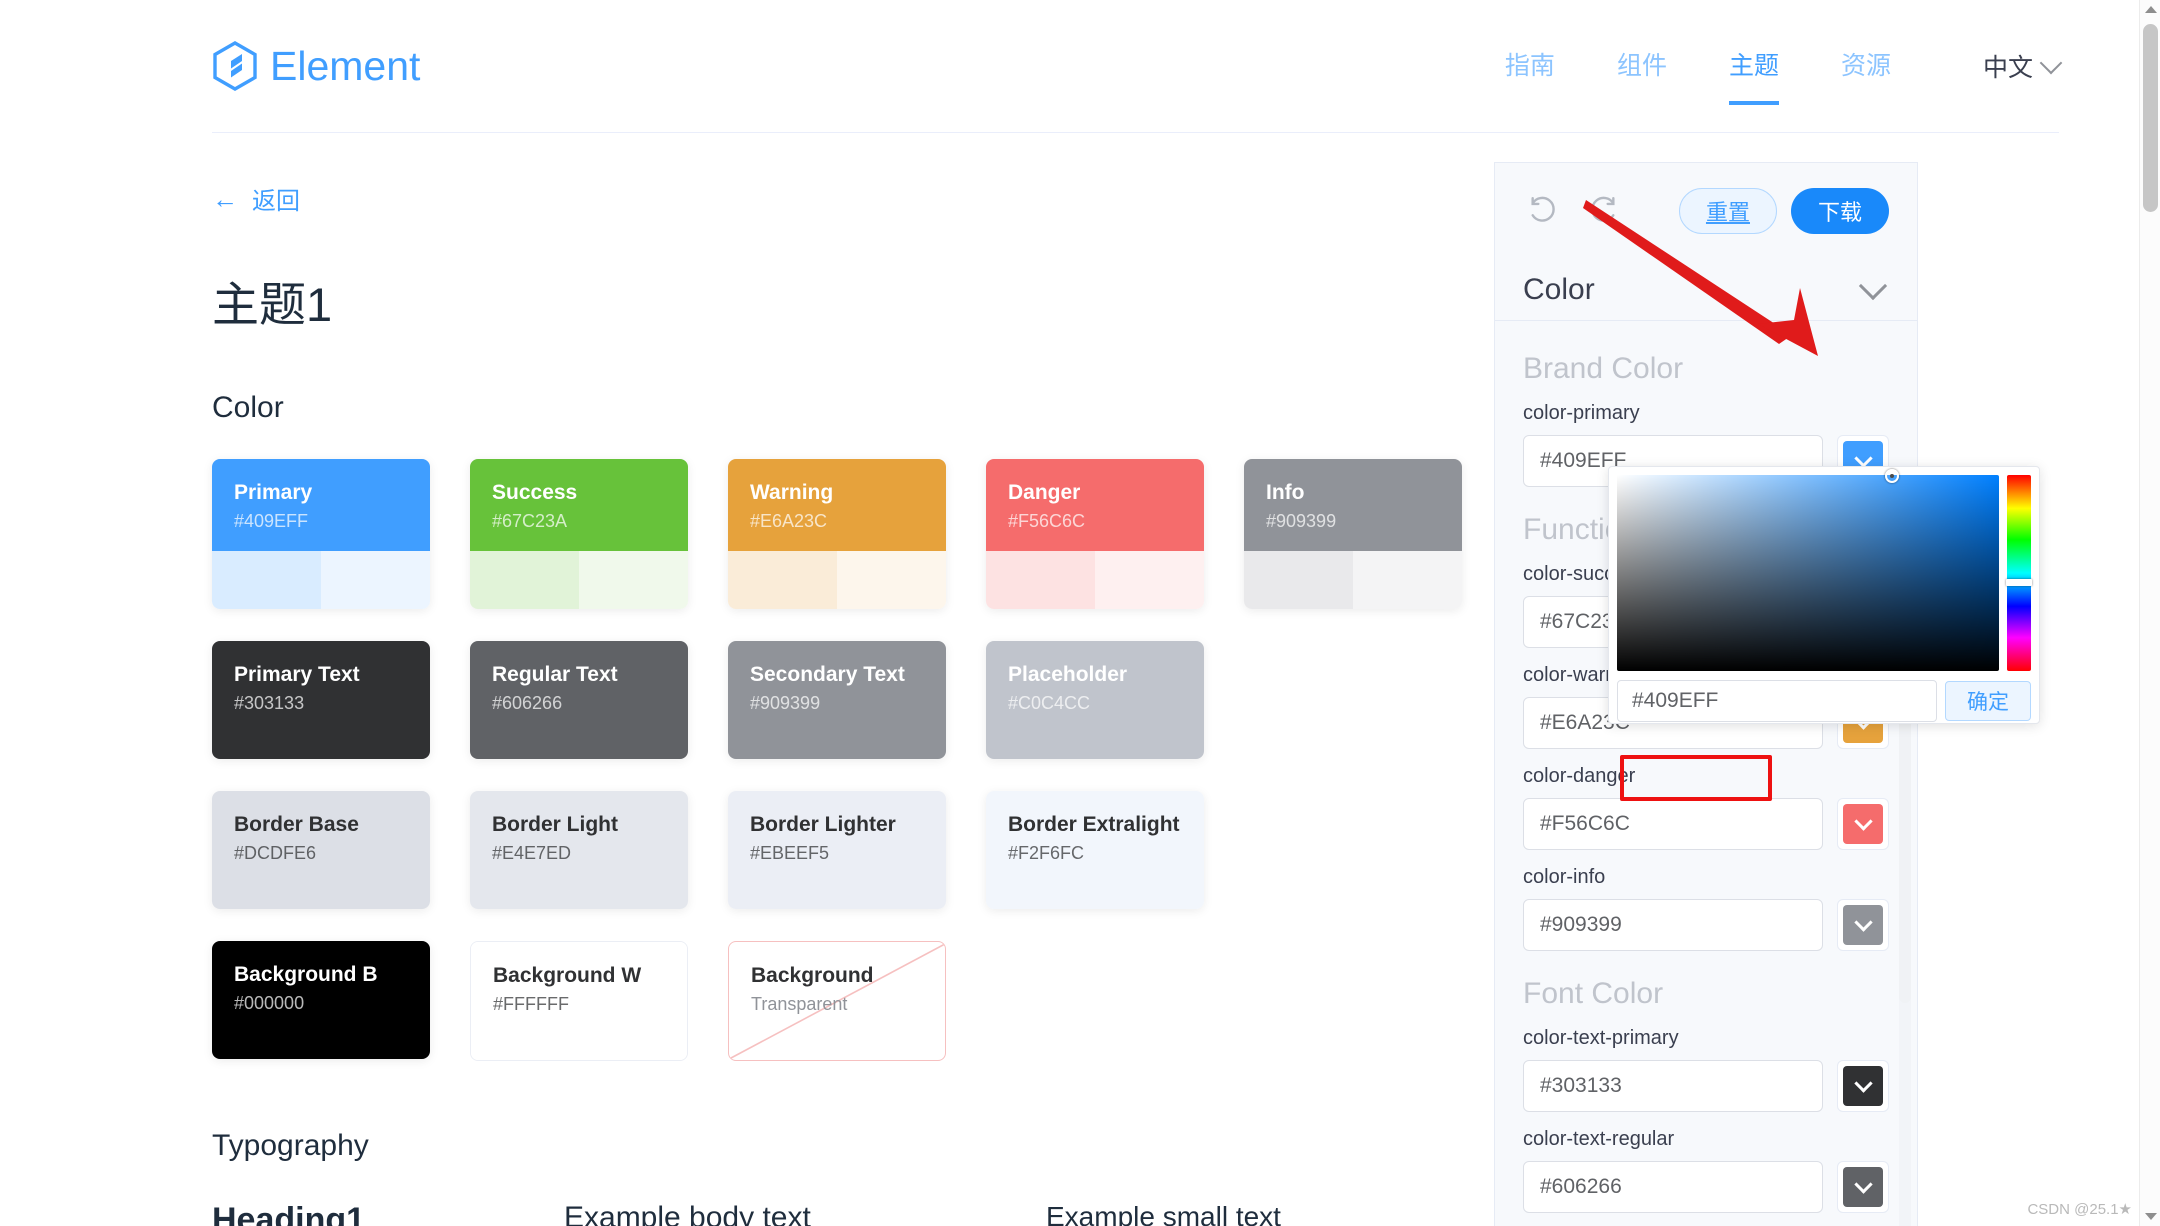  What do you see at coordinates (271, 521) in the screenshot?
I see `swatch-hex: #409EFF` at bounding box center [271, 521].